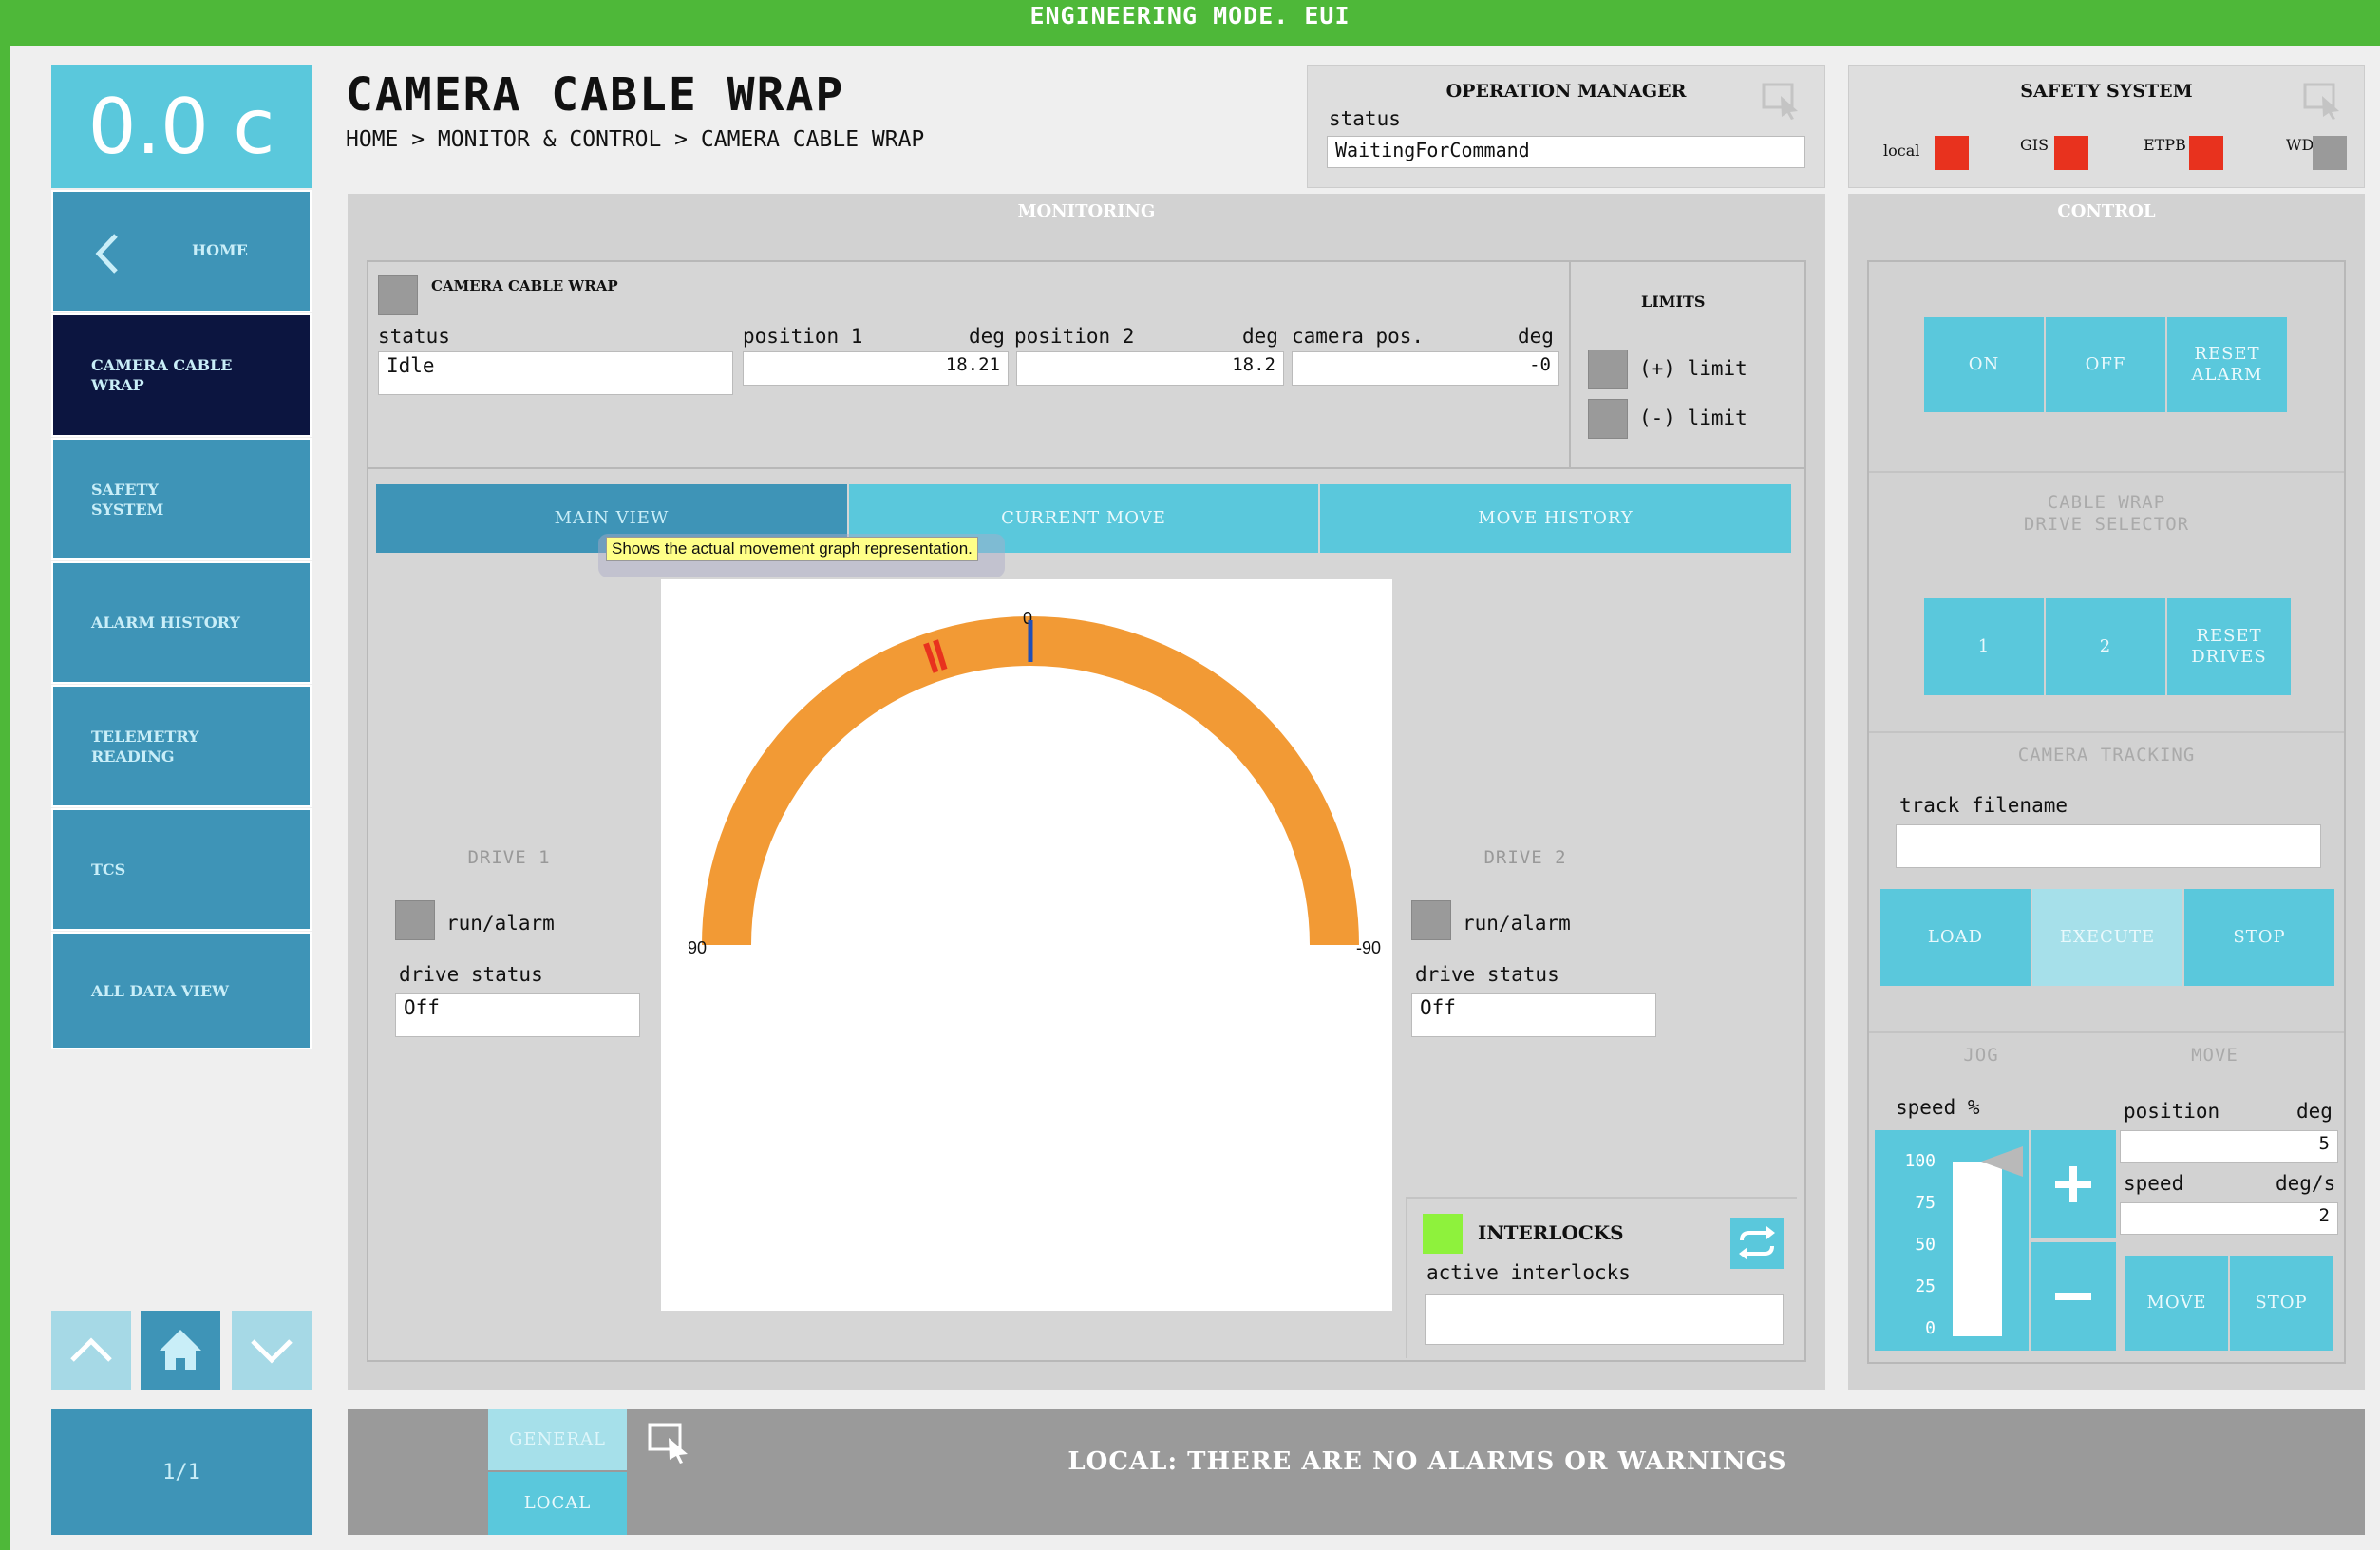  Describe the element at coordinates (1086, 211) in the screenshot. I see `monitoring-title: MONITORING` at that location.